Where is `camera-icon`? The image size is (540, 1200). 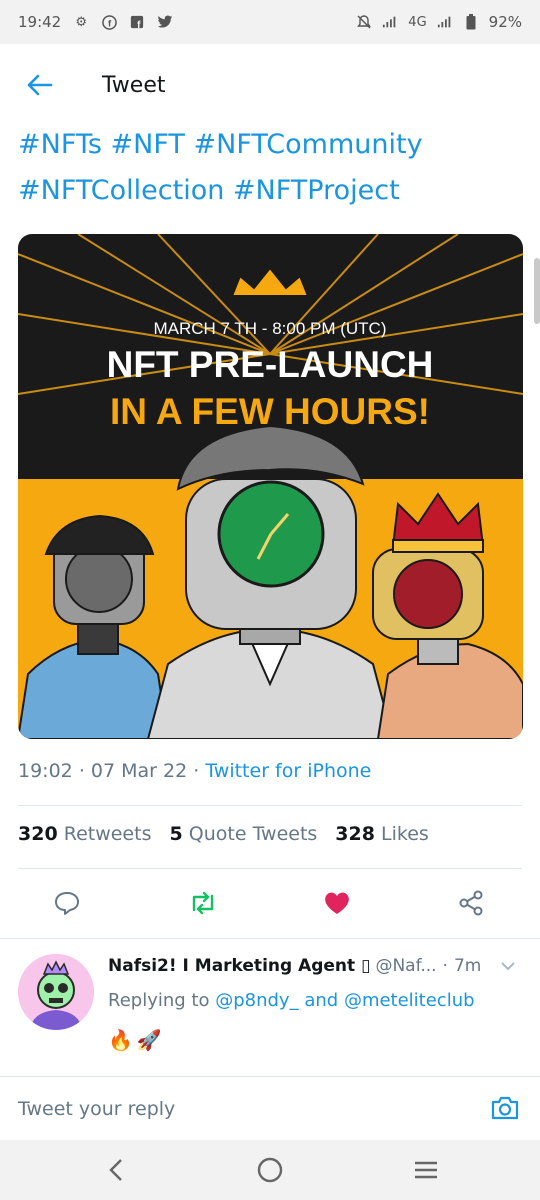 camera-icon is located at coordinates (505, 1108).